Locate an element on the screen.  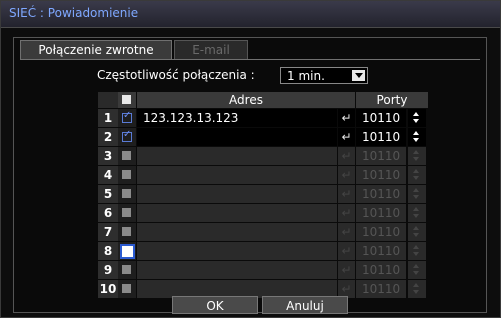
title-bar: SIEĆ : Powiadomienie is located at coordinates (250, 14).